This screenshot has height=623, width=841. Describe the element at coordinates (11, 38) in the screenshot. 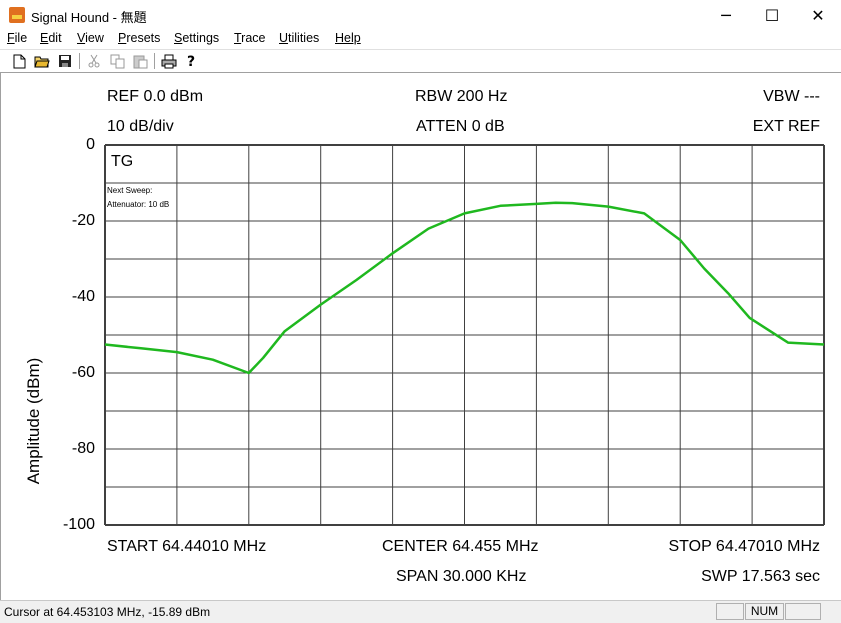

I see `menu-file-accel: F` at that location.